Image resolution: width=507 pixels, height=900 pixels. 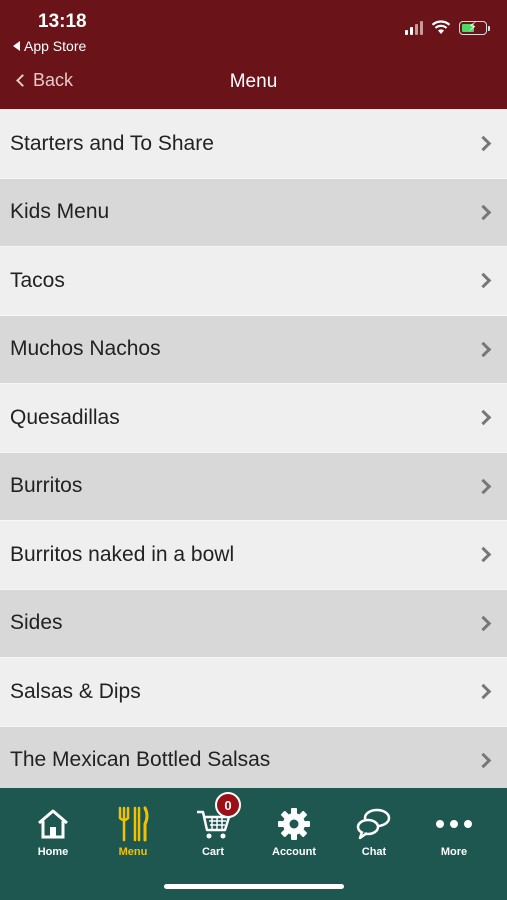 What do you see at coordinates (253, 81) in the screenshot?
I see `page-title: Menu` at bounding box center [253, 81].